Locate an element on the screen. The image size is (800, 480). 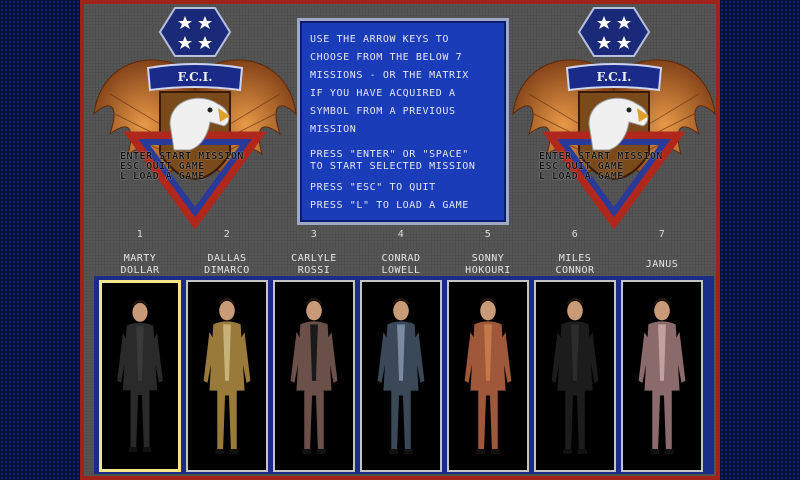
agent-number: 3 is located at coordinates (314, 234).